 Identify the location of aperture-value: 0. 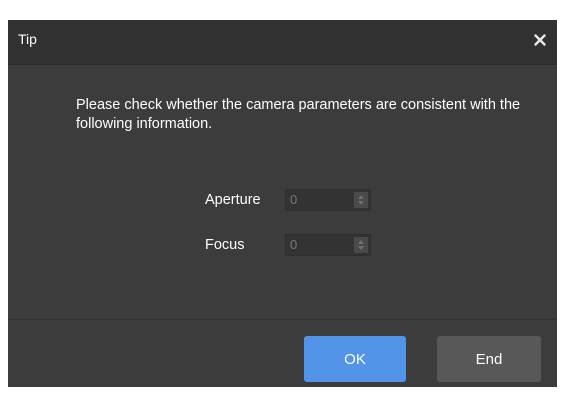
(294, 199).